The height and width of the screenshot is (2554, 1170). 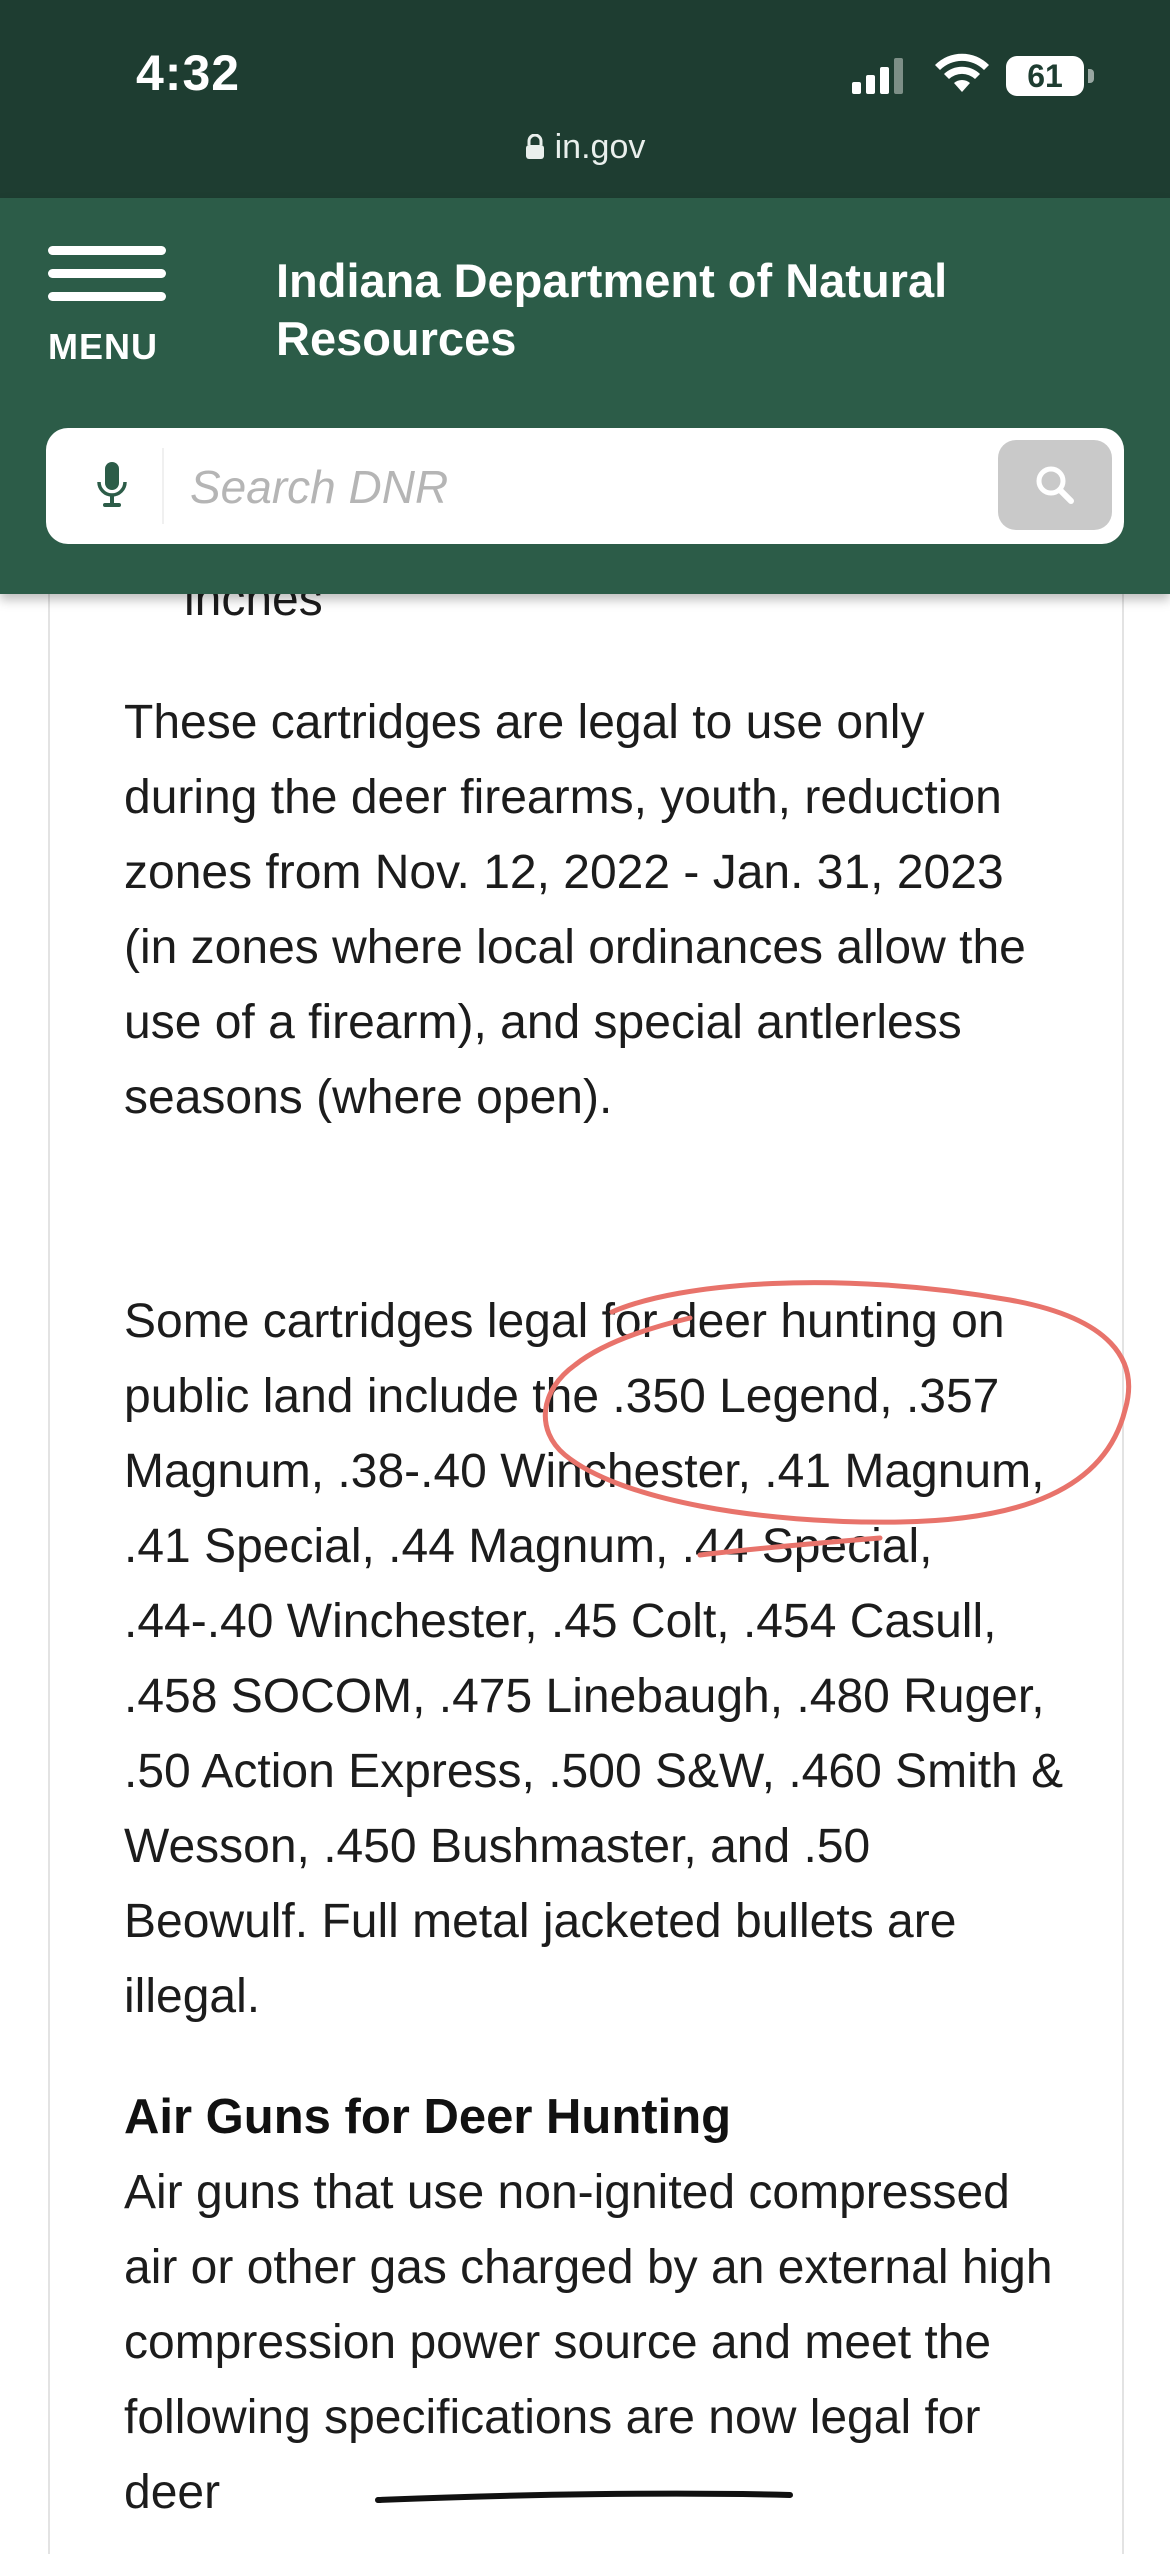 I want to click on battery-indicator: 61, so click(x=1050, y=76).